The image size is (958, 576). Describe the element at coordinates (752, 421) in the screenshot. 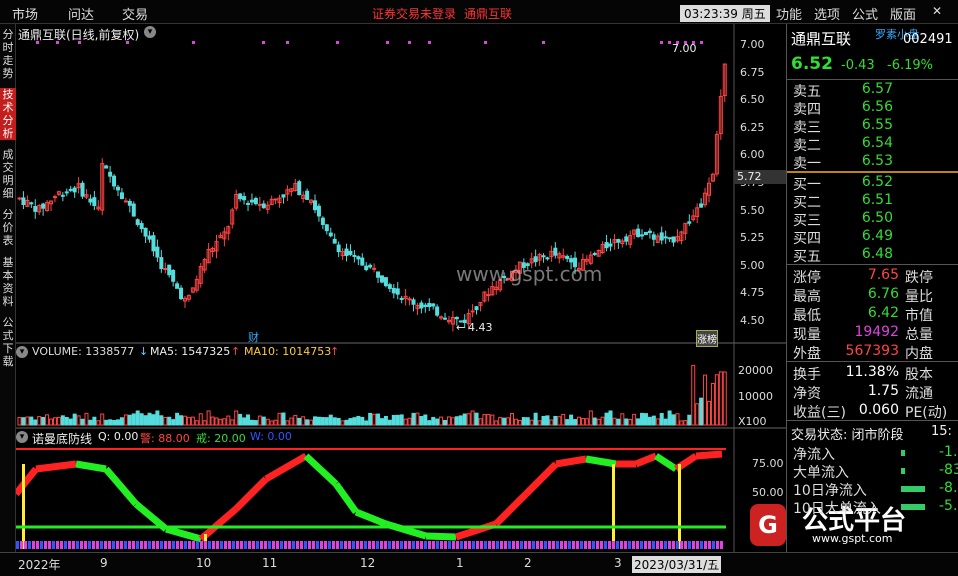

I see `vol-tick-3: X100` at that location.